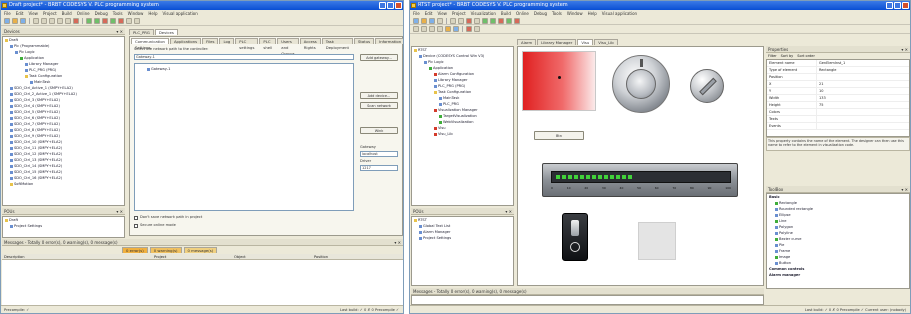 This screenshot has width=911, height=314. Describe the element at coordinates (135, 250) in the screenshot. I see `errors-filter: 0 error(s)` at that location.